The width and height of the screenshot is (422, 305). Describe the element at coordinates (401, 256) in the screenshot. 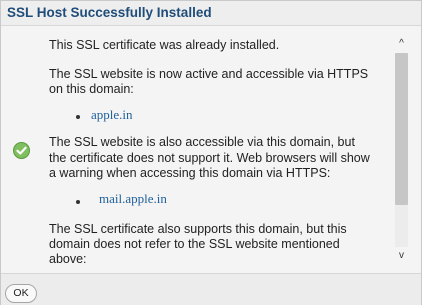

I see `scroll-down-icon: v` at that location.